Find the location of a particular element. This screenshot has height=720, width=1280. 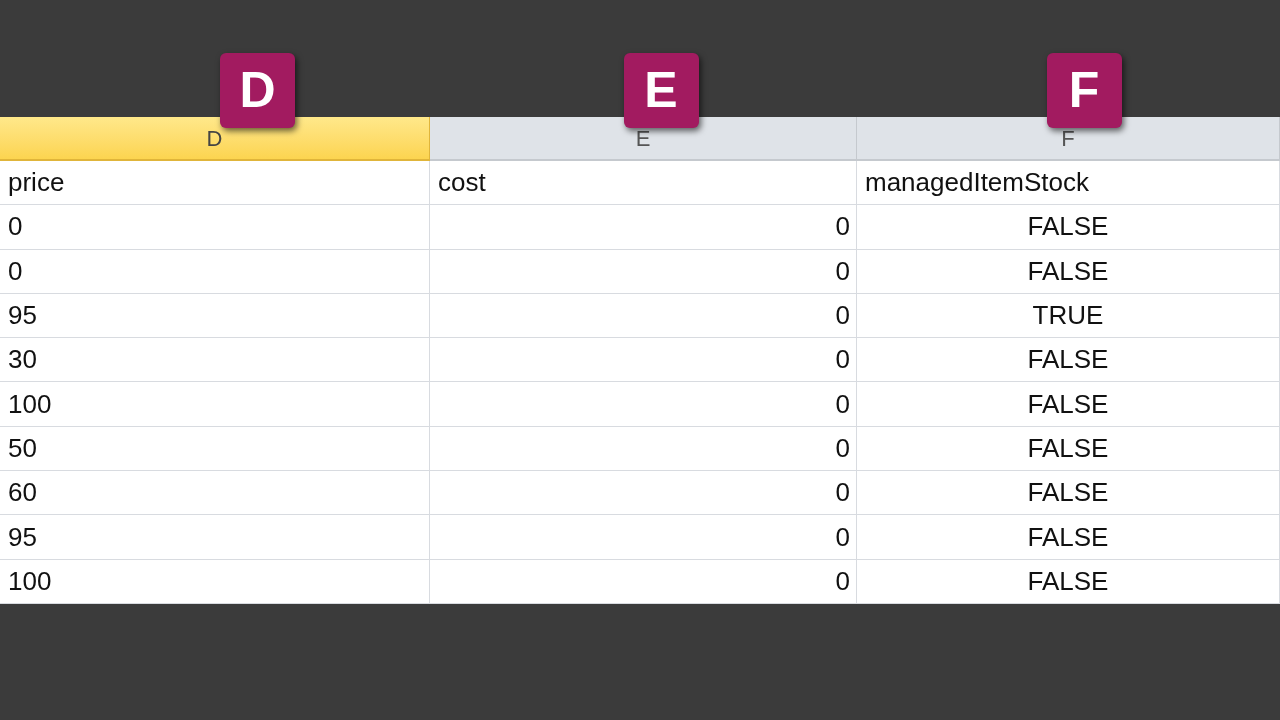

table-cell: 50 is located at coordinates (215, 449).